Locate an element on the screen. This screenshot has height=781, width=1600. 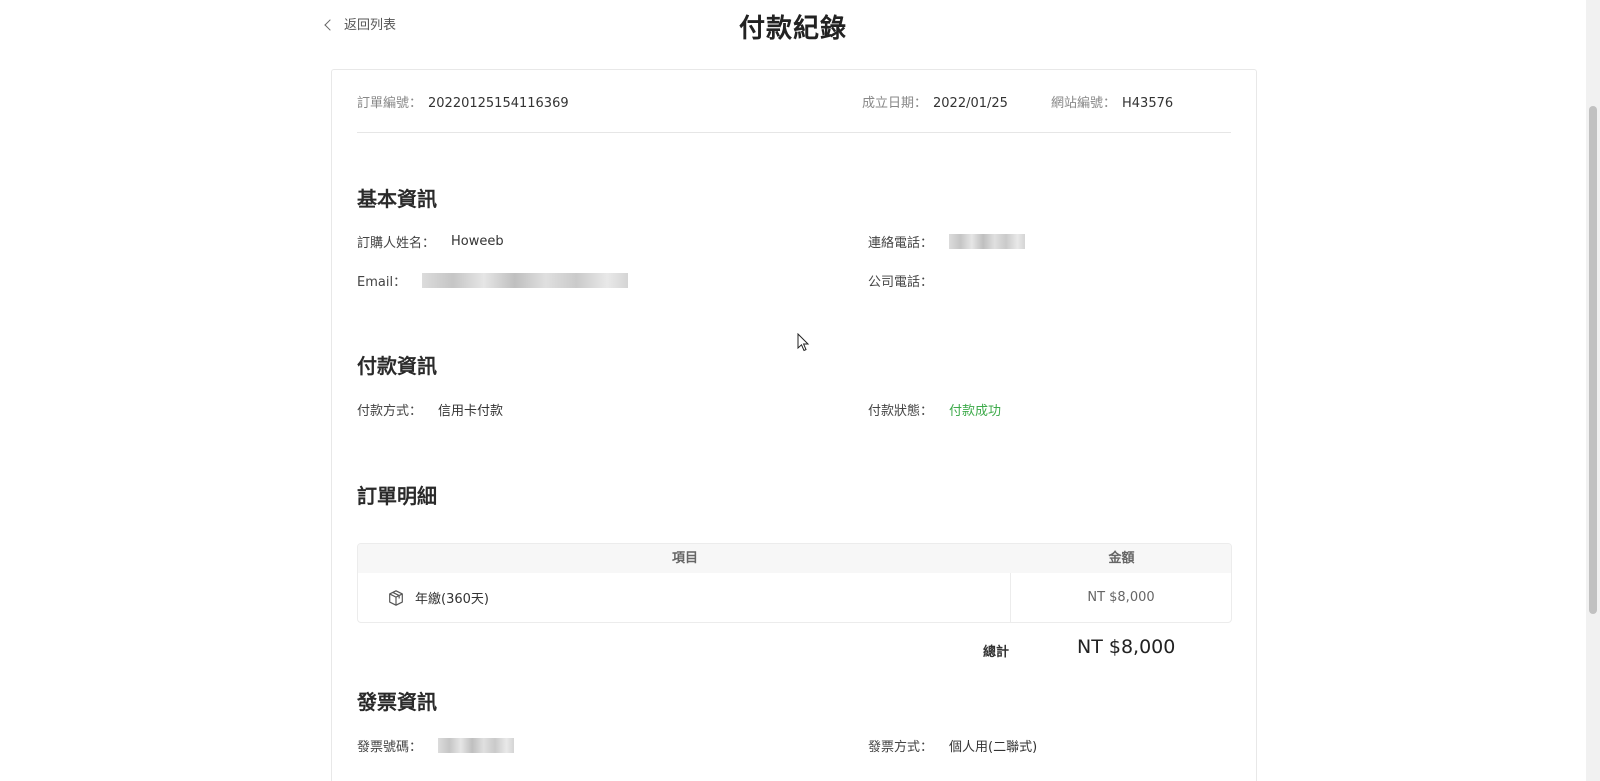
scrollbar-thumb is located at coordinates (1593, 360).